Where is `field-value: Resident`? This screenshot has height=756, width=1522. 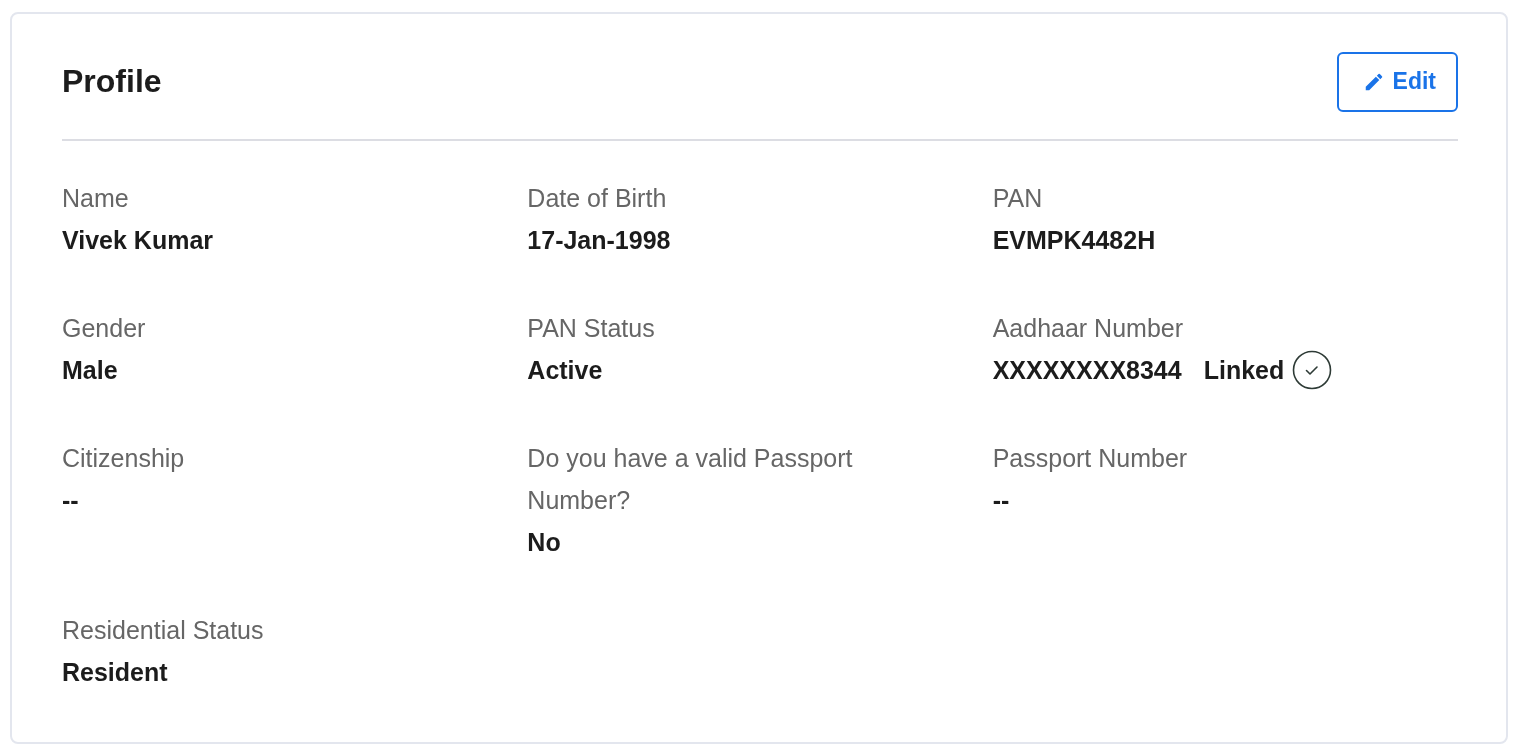
field-value: Resident is located at coordinates (115, 672).